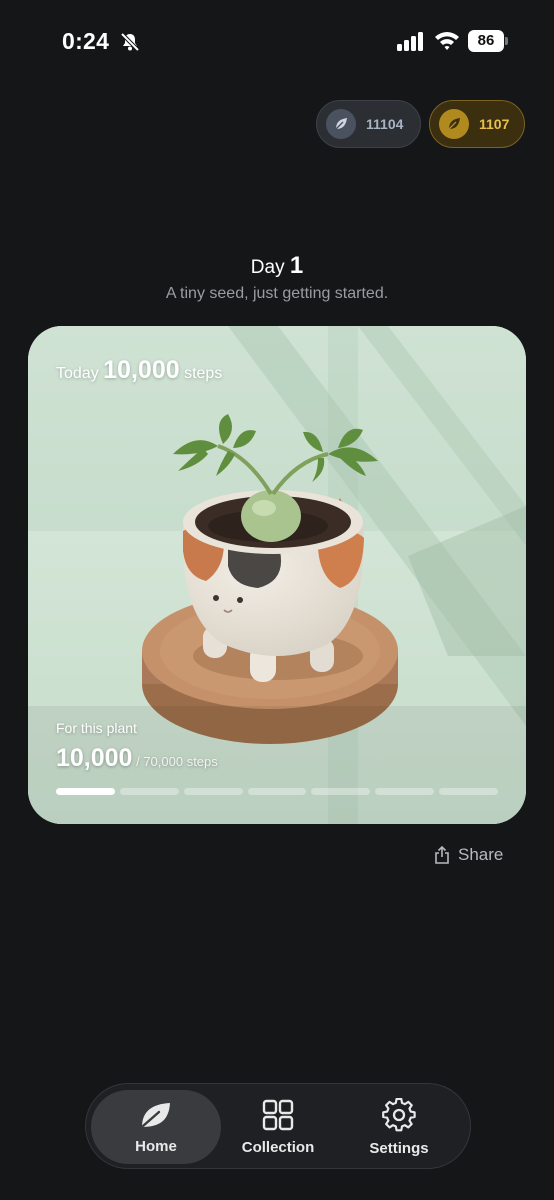 The width and height of the screenshot is (554, 1200). Describe the element at coordinates (442, 855) in the screenshot. I see `share-icon` at that location.